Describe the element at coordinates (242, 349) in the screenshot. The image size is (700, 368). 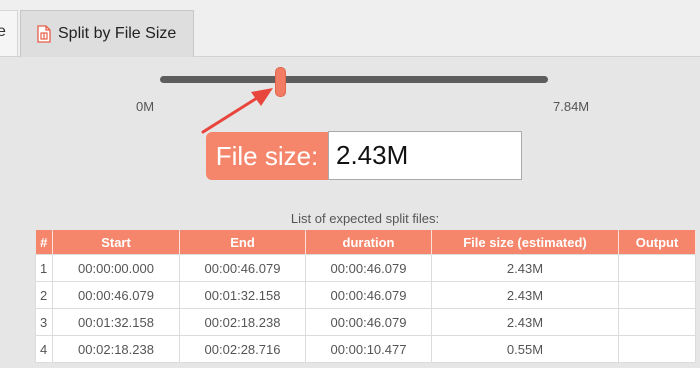
I see `end-cell: 00:02:28.716` at that location.